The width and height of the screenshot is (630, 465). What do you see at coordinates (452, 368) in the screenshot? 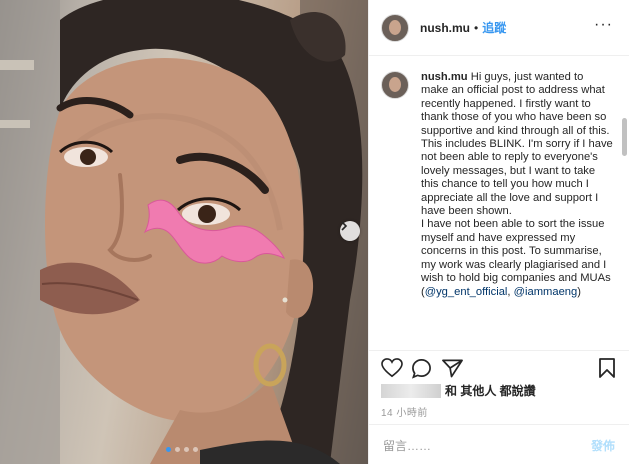
I see `share-icon` at bounding box center [452, 368].